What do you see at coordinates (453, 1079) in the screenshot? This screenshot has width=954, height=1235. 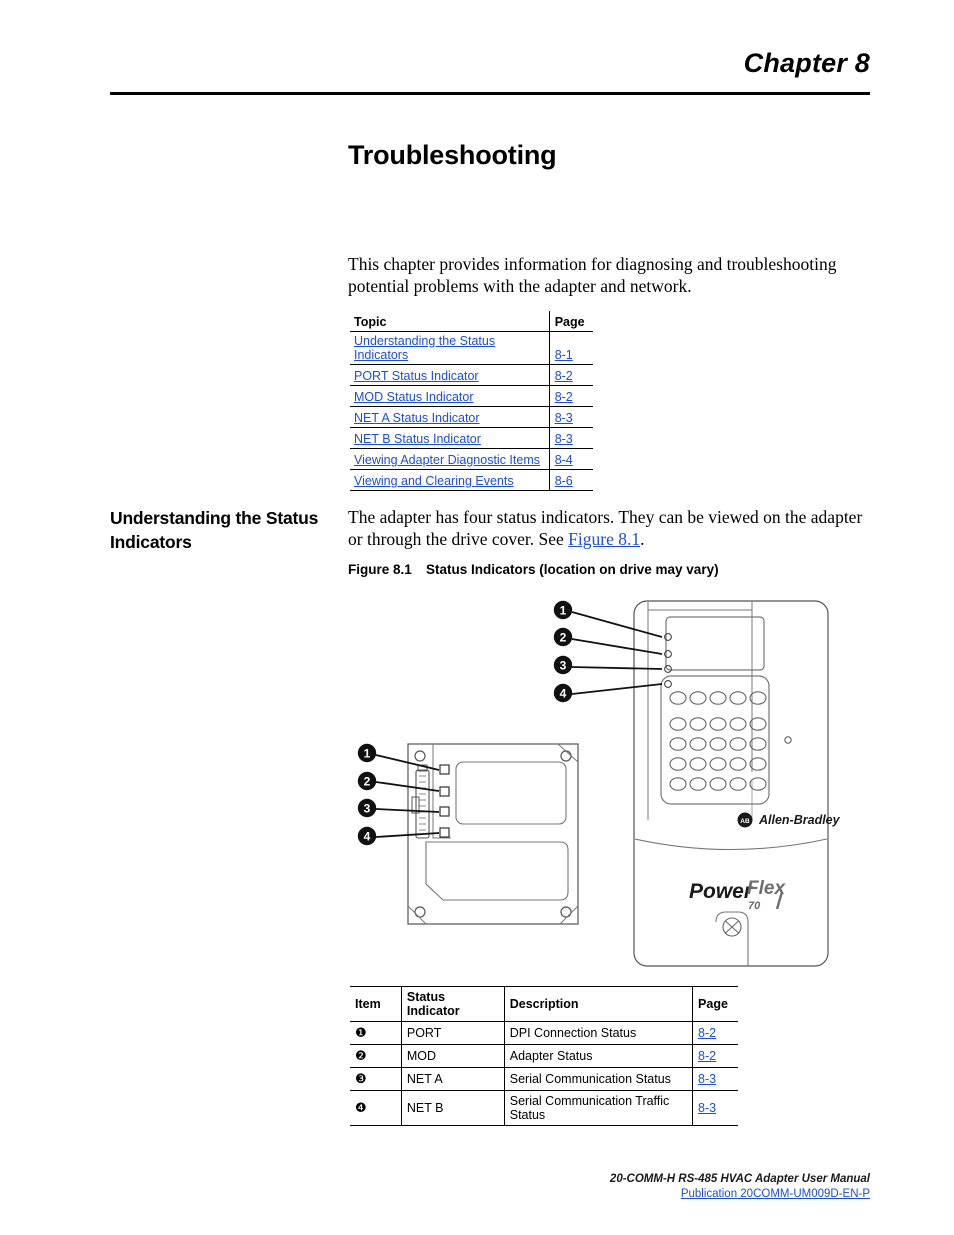 I see `status-indicator-name: NET A` at bounding box center [453, 1079].